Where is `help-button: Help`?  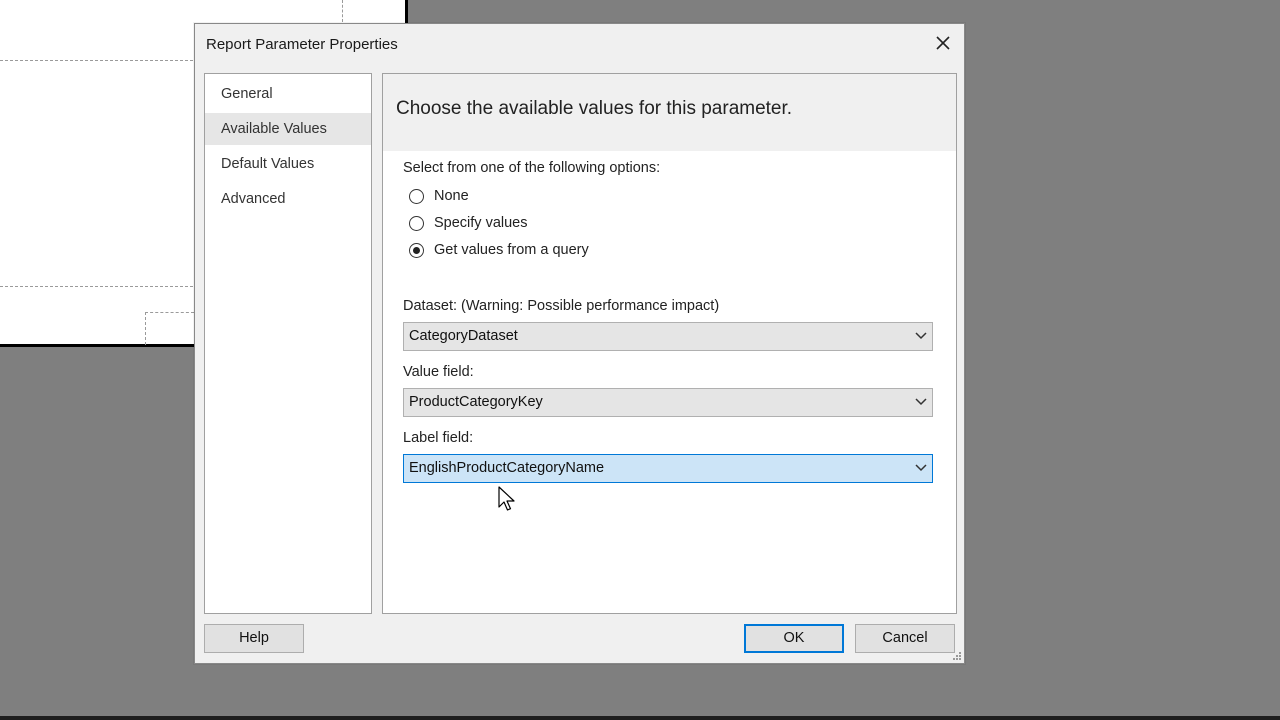 help-button: Help is located at coordinates (254, 638).